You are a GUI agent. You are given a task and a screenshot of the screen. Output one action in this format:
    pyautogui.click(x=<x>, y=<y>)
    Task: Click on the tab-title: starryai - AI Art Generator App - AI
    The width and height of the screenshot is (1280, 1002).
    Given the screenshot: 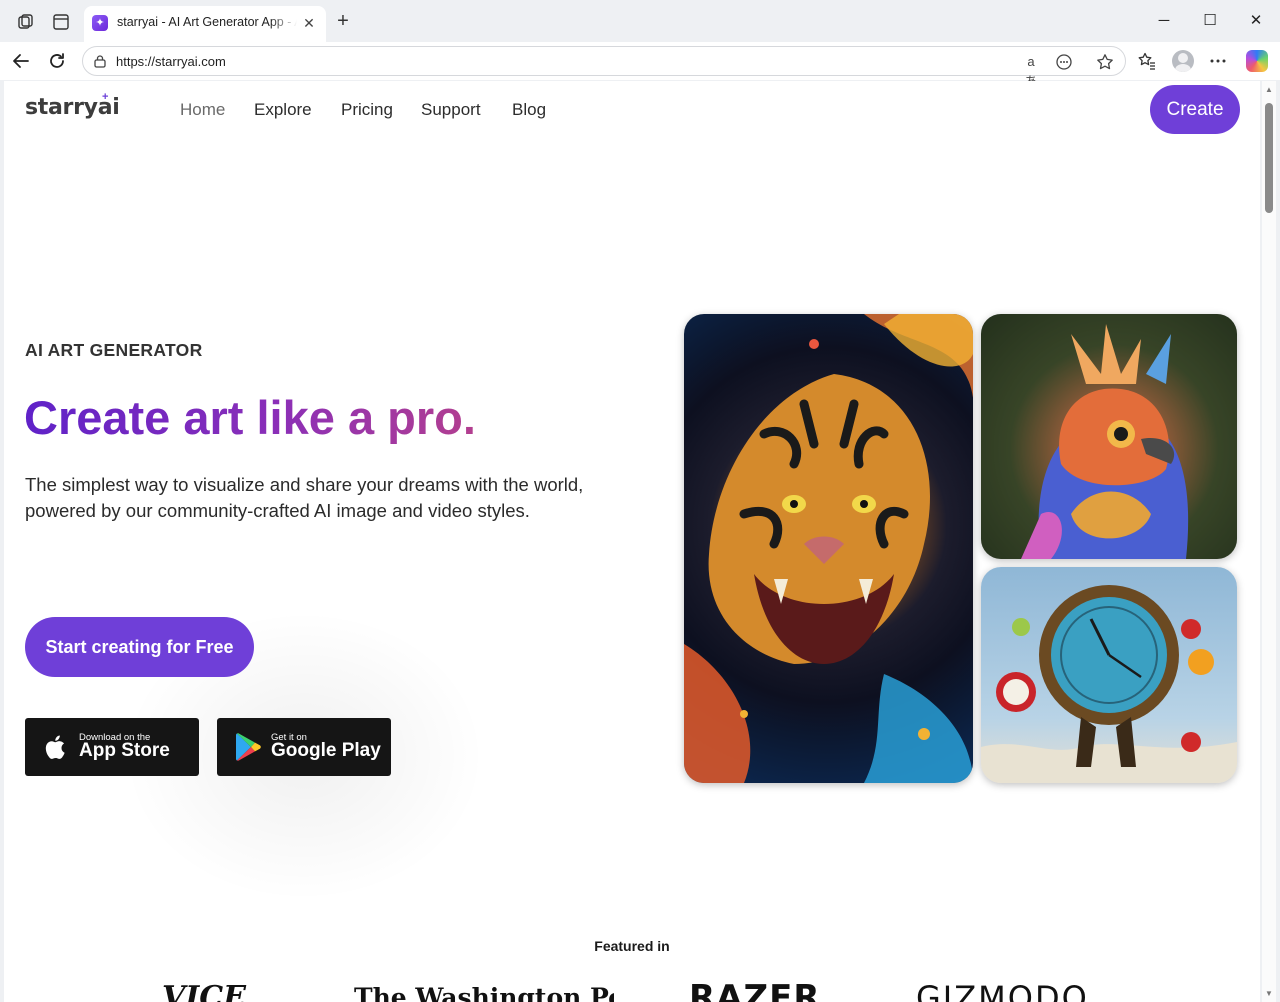 What is the action you would take?
    pyautogui.click(x=207, y=22)
    